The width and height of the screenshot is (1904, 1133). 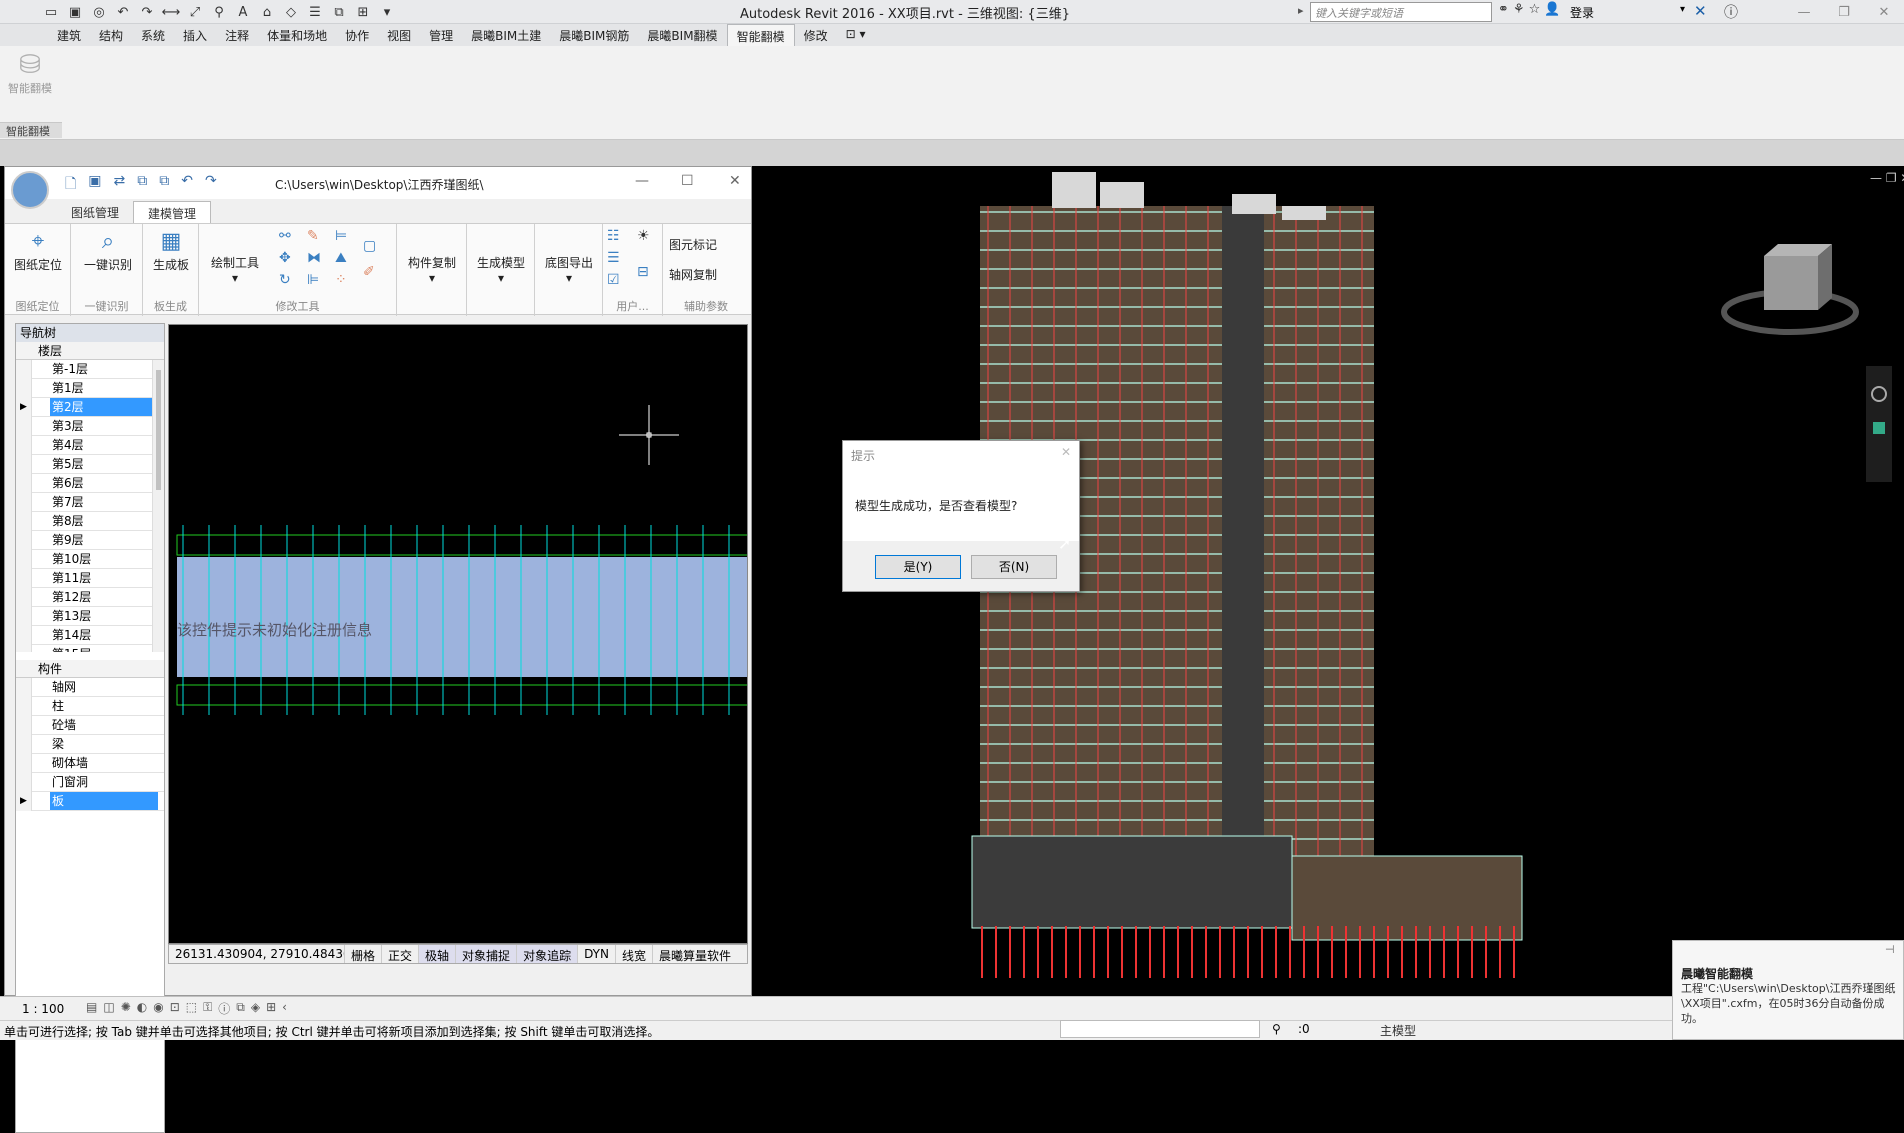 What do you see at coordinates (99, 12) in the screenshot?
I see `sync-icon: ◎` at bounding box center [99, 12].